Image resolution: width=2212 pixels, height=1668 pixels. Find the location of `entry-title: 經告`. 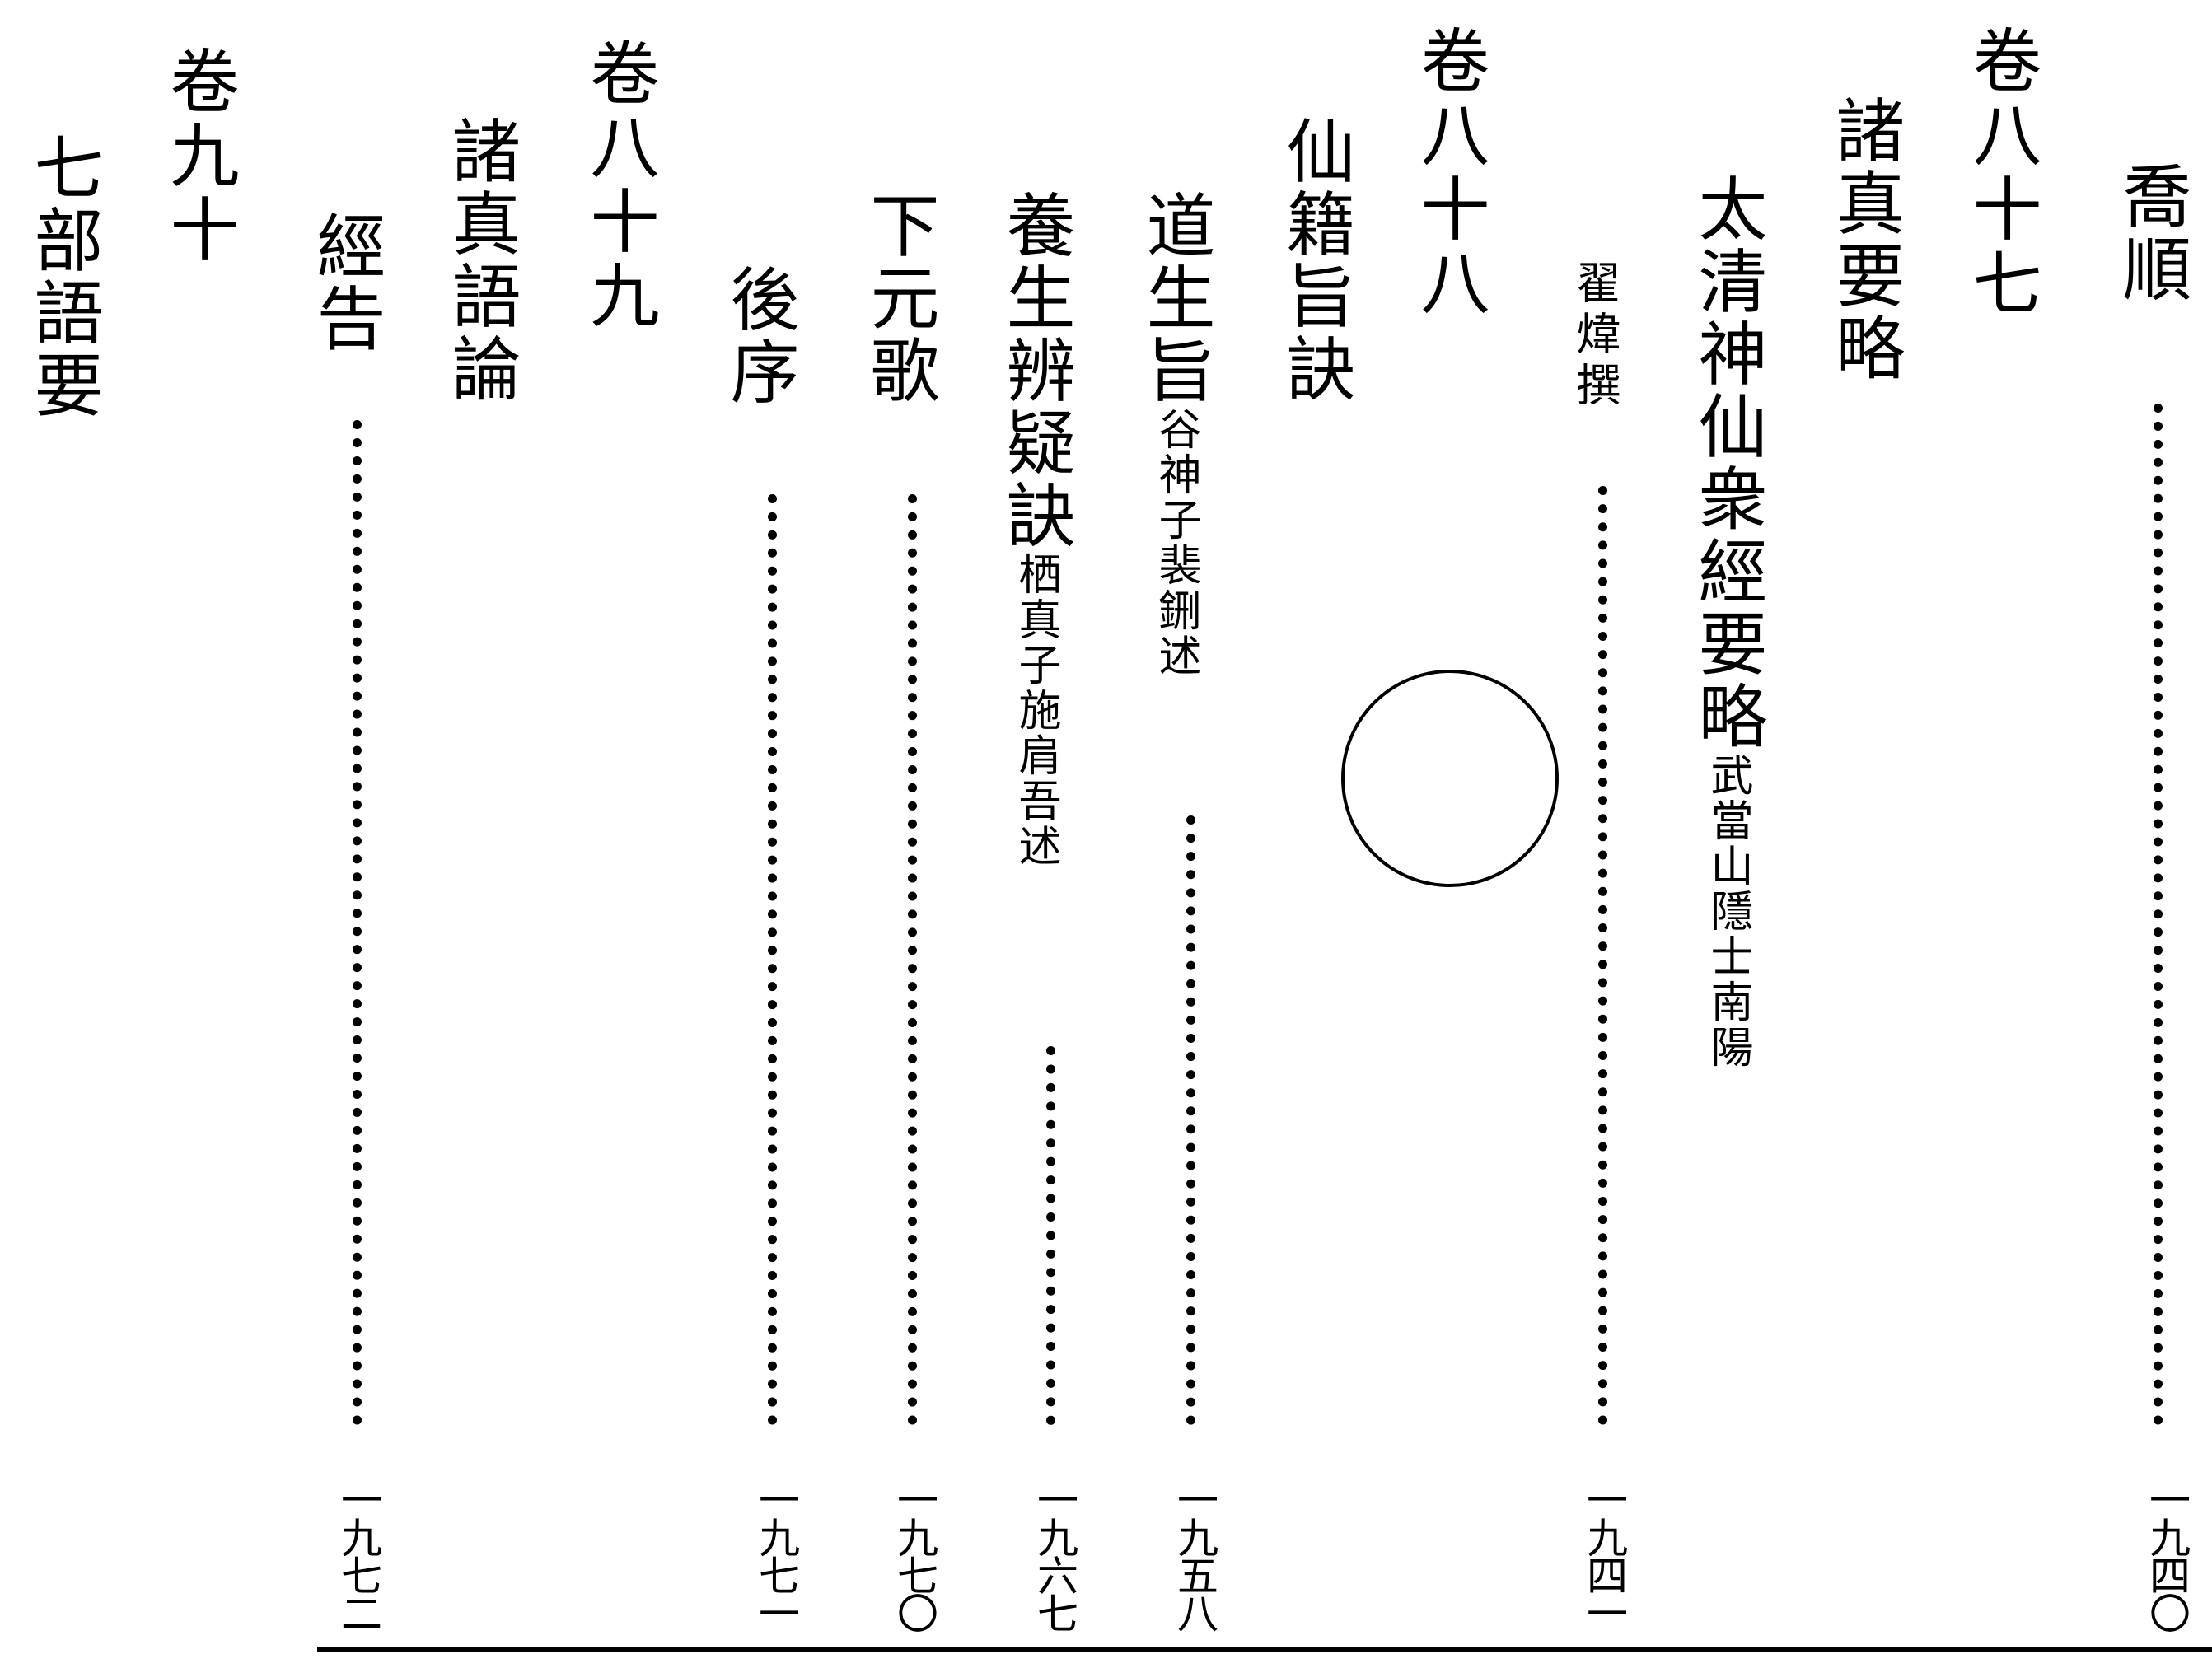

entry-title: 經告 is located at coordinates (346, 282).